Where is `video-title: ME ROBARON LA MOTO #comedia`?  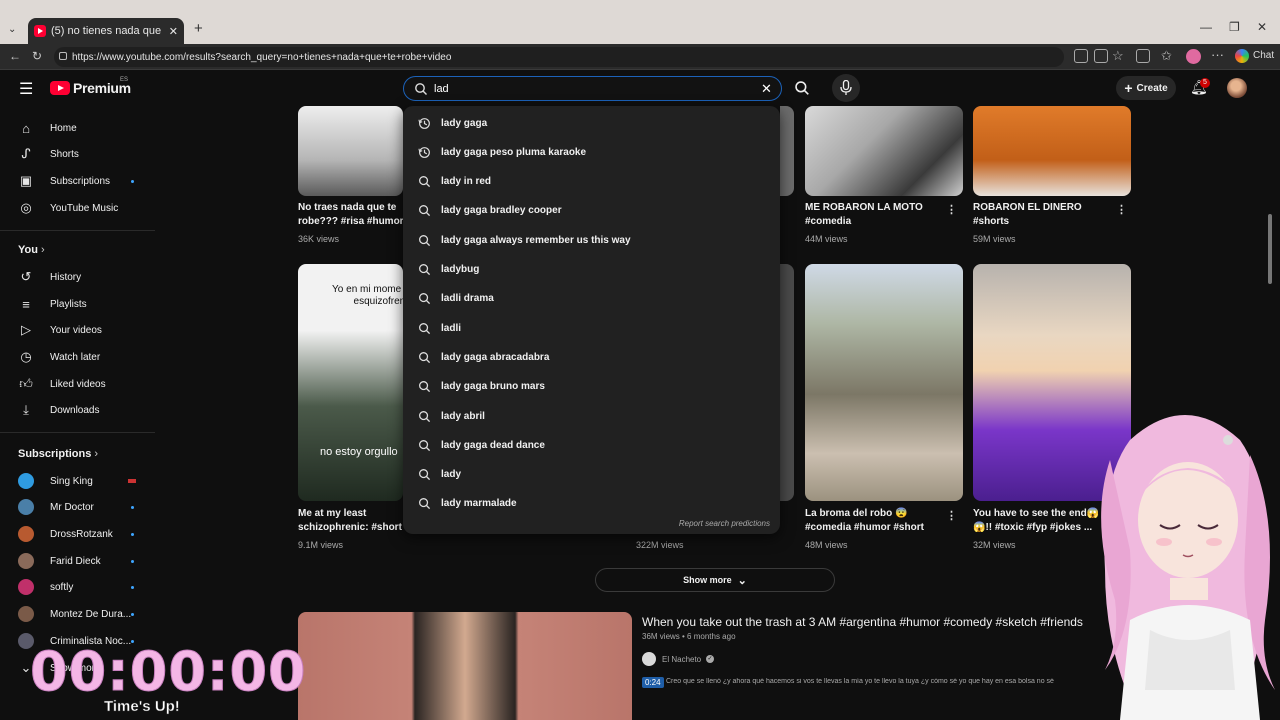 video-title: ME ROBARON LA MOTO #comedia is located at coordinates (875, 215).